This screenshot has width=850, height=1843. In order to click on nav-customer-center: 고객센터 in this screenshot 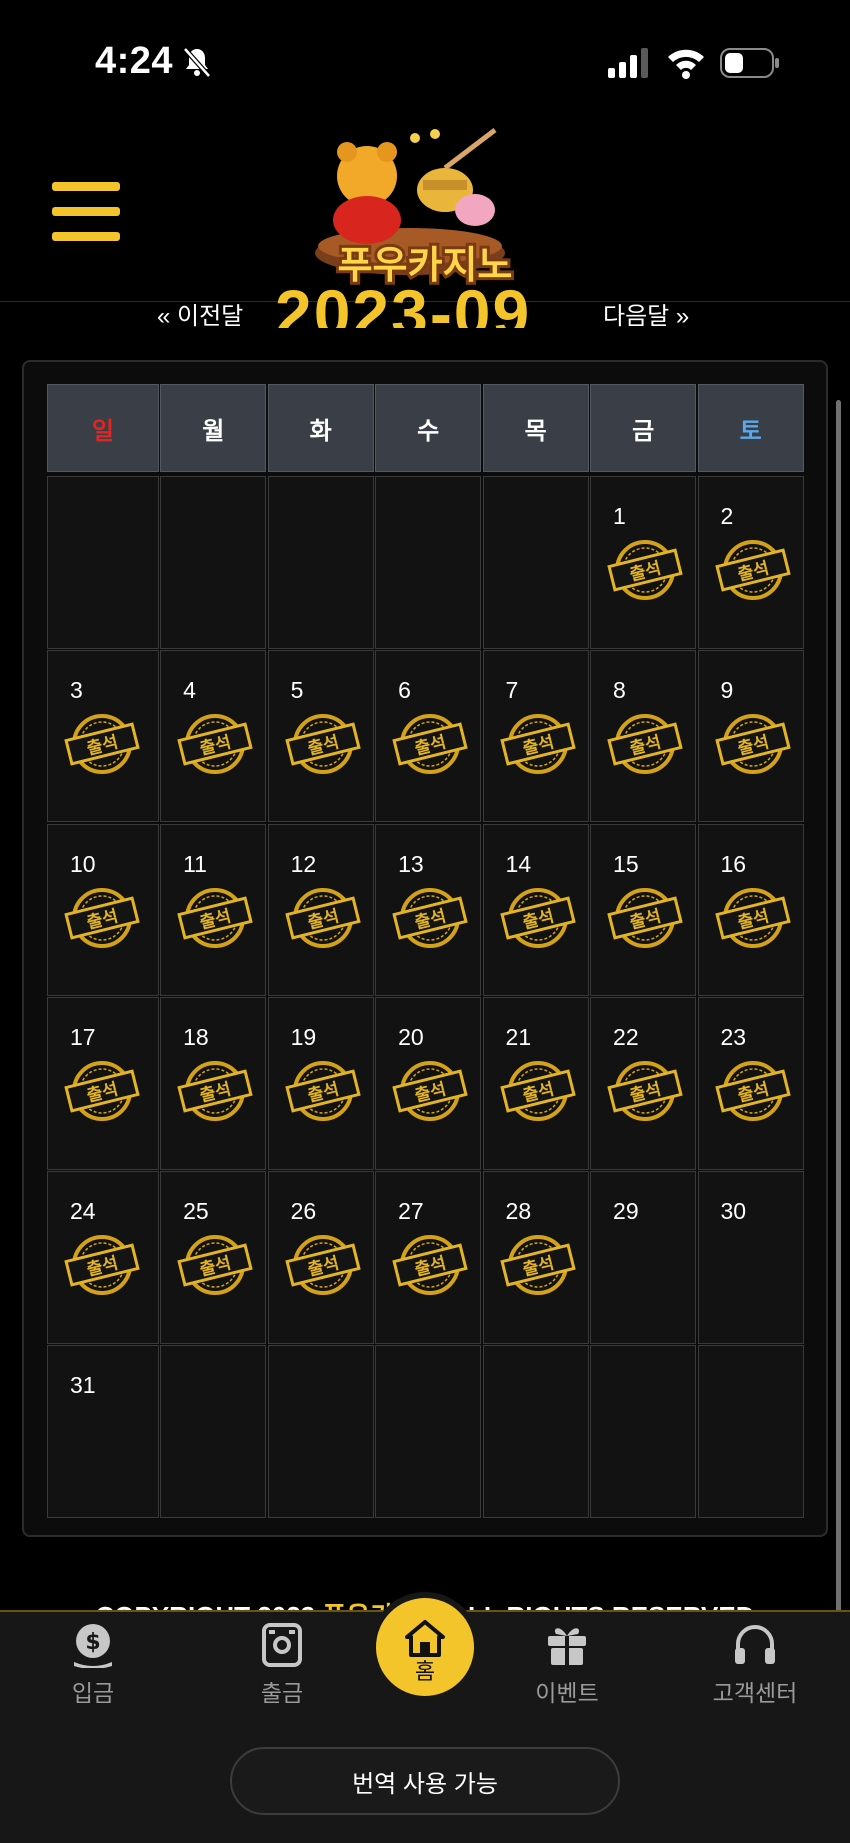, I will do `click(755, 1667)`.